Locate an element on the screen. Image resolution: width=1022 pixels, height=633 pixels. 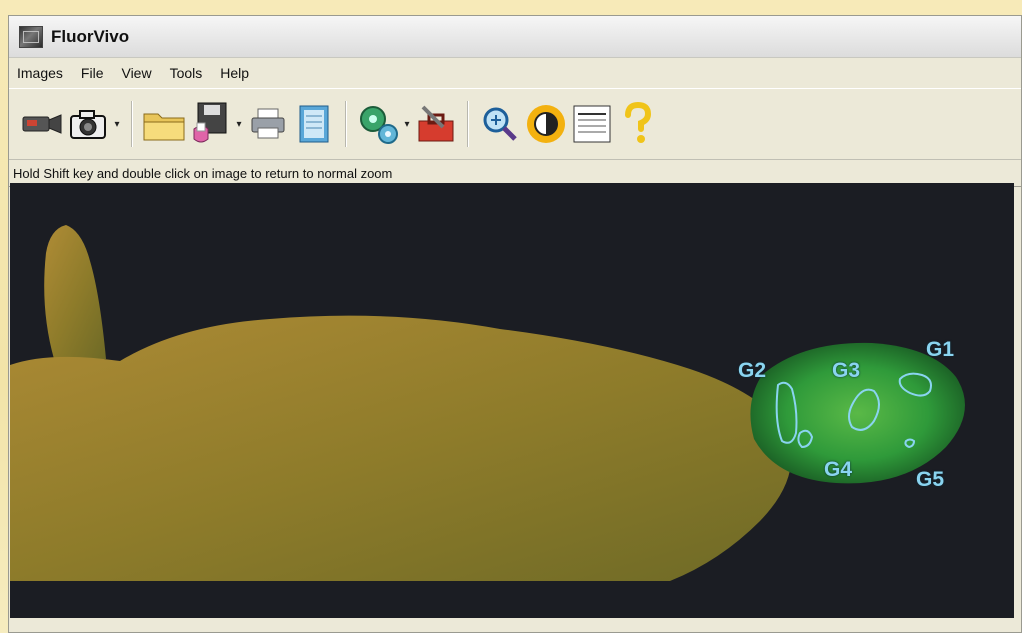
open-button is located at coordinates (164, 124).